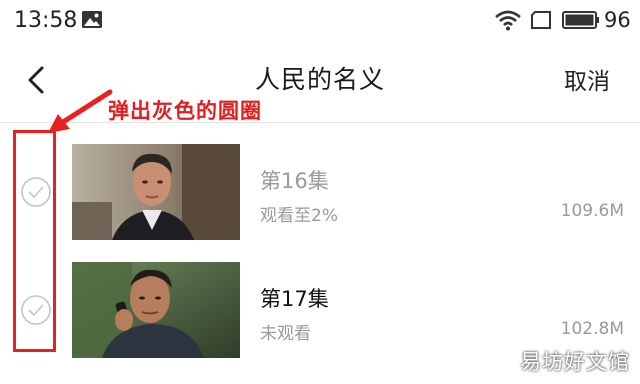 Image resolution: width=640 pixels, height=384 pixels. What do you see at coordinates (285, 334) in the screenshot?
I see `episode-watch-status: 未观看` at bounding box center [285, 334].